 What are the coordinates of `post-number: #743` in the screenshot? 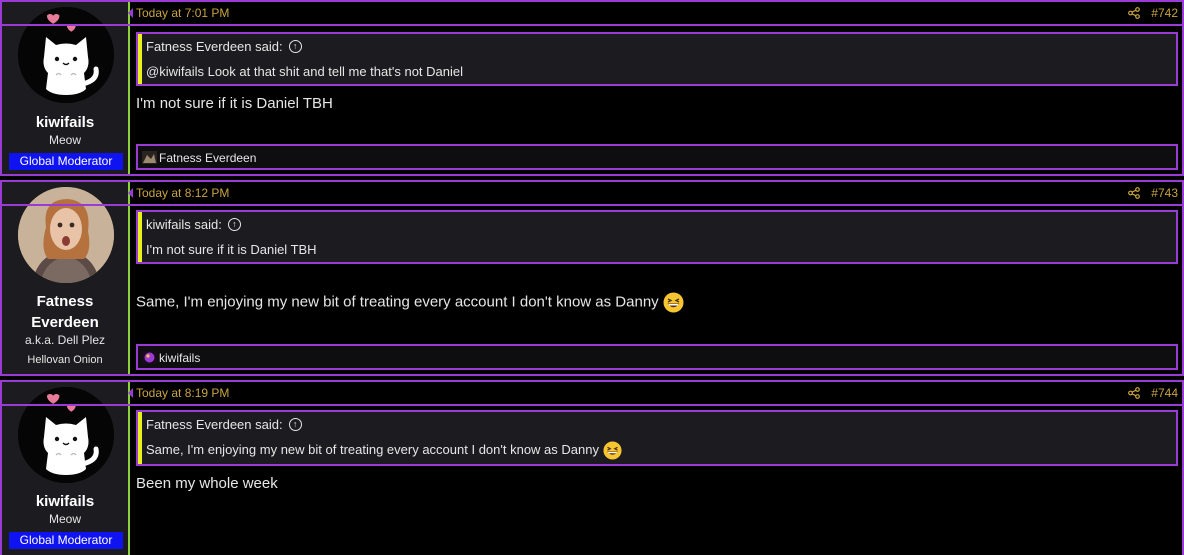 It's located at (1164, 193).